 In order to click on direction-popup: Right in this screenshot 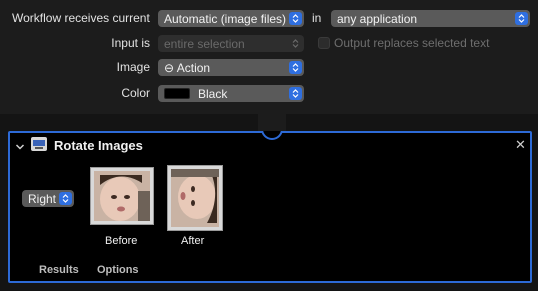, I will do `click(48, 198)`.